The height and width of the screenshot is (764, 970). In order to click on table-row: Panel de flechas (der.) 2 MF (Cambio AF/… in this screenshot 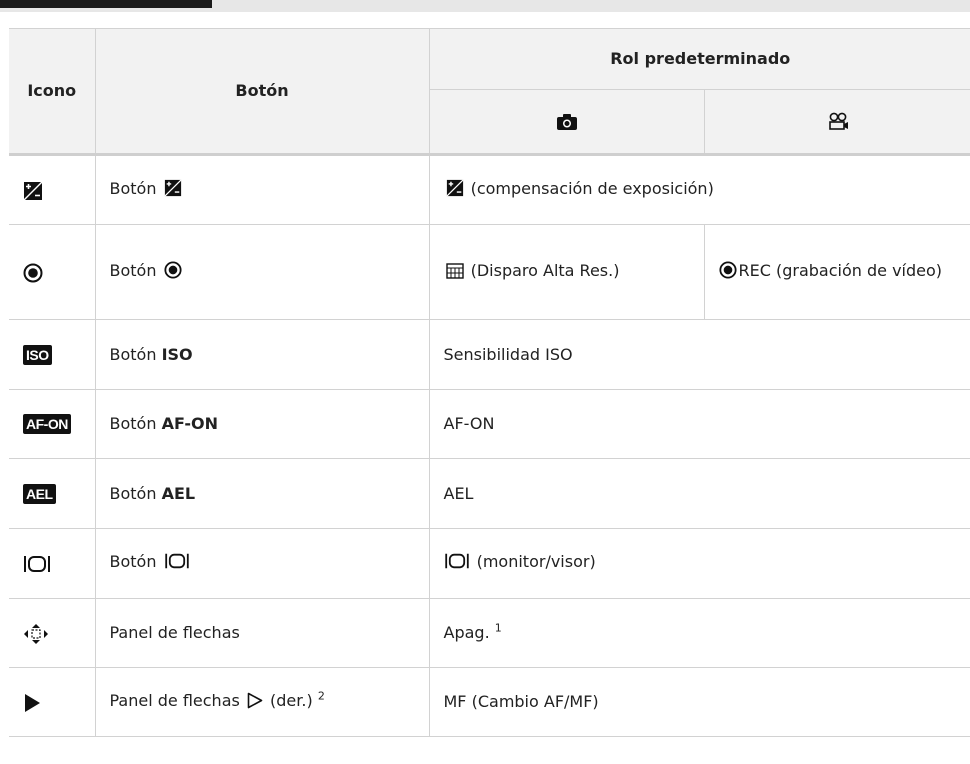, I will do `click(489, 702)`.